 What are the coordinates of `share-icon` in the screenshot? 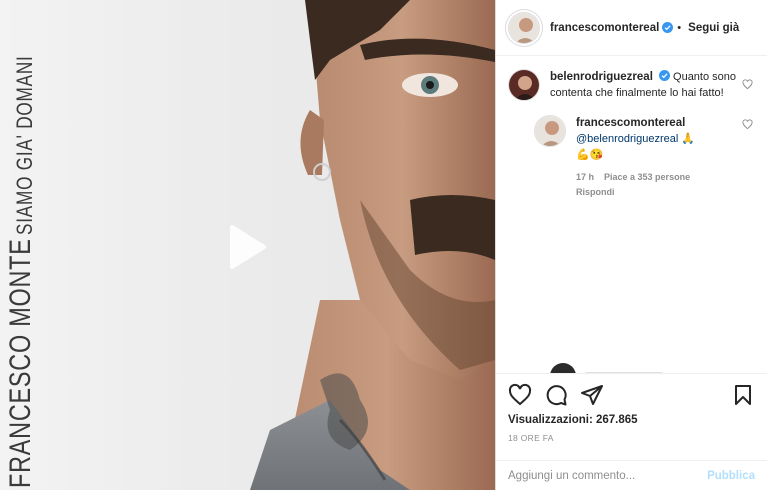 It's located at (592, 395).